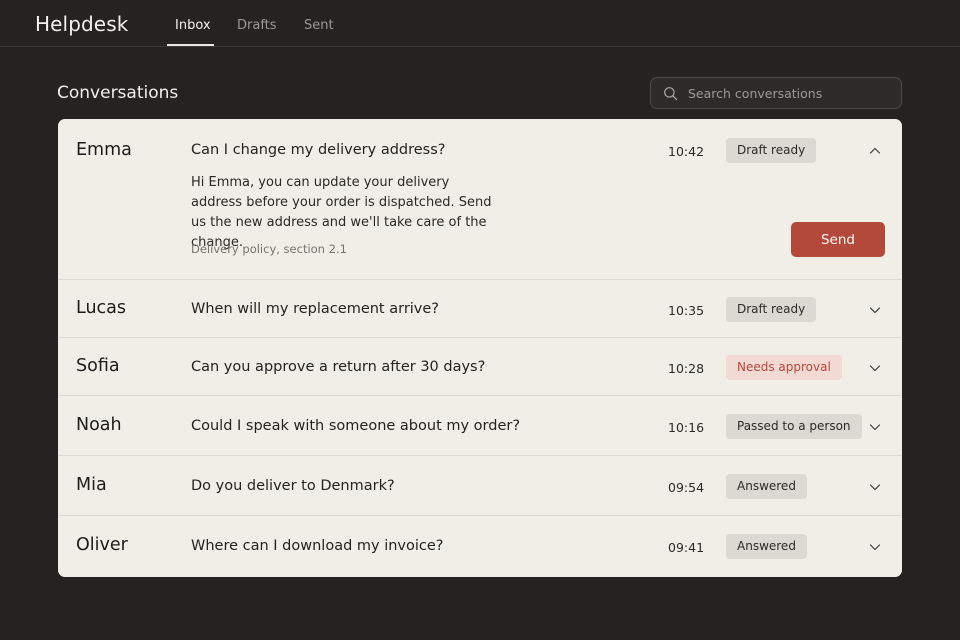 This screenshot has width=960, height=640. Describe the element at coordinates (257, 25) in the screenshot. I see `tab-drafts: Drafts` at that location.